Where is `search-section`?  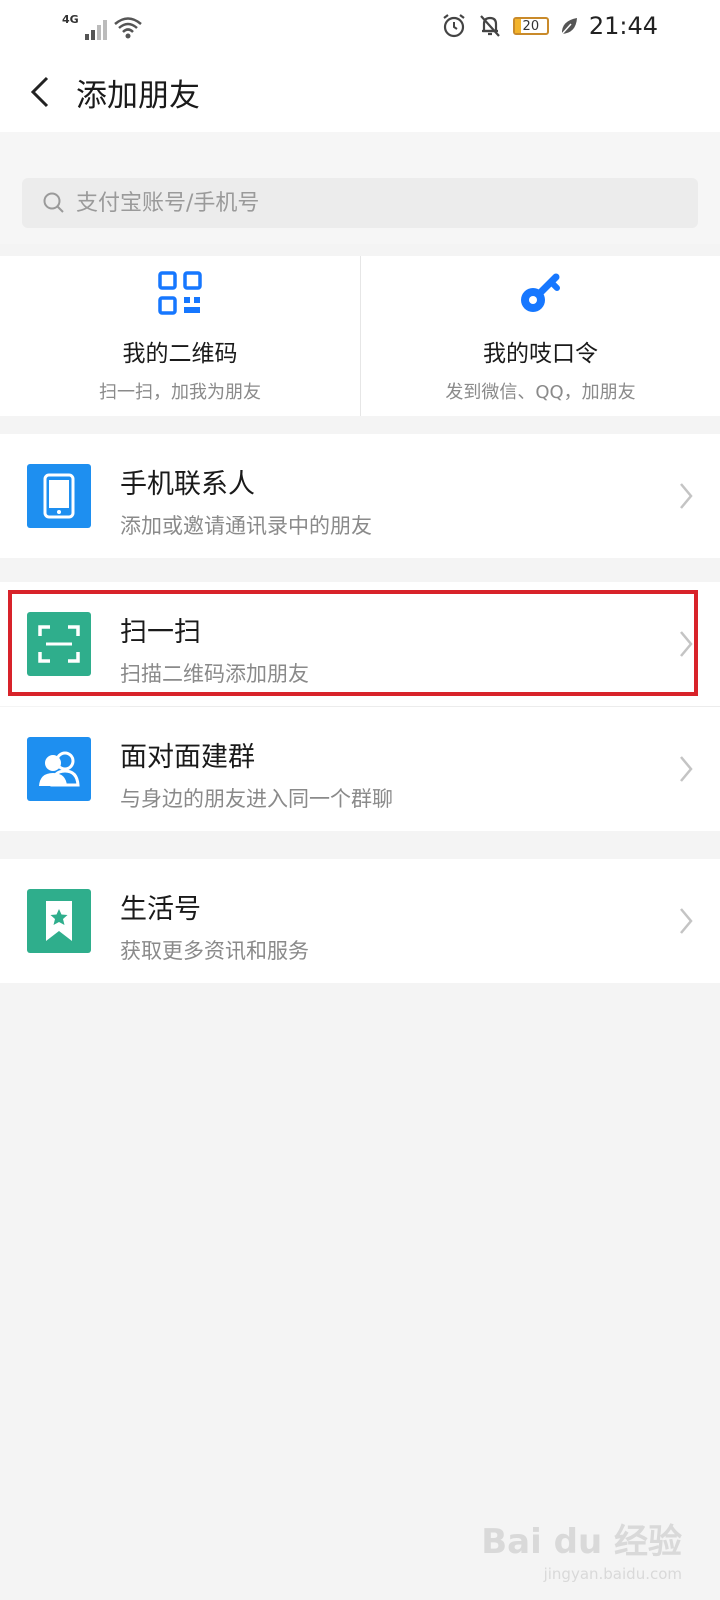 search-section is located at coordinates (360, 188).